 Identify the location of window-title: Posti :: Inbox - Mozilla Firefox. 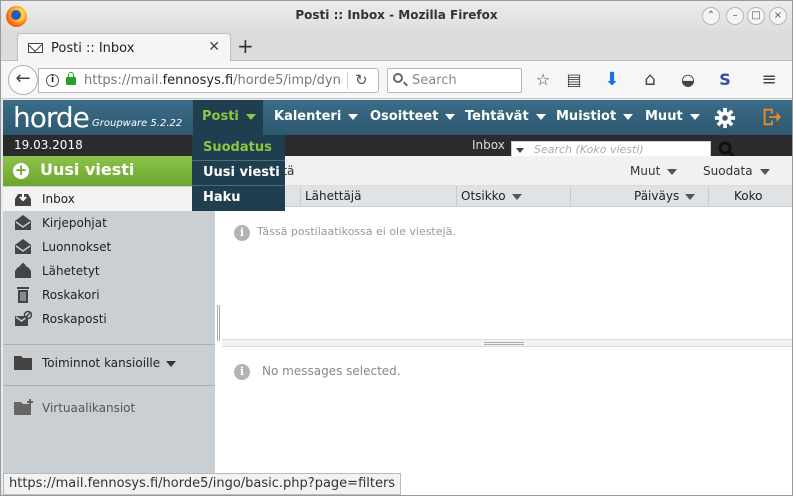
(396, 15).